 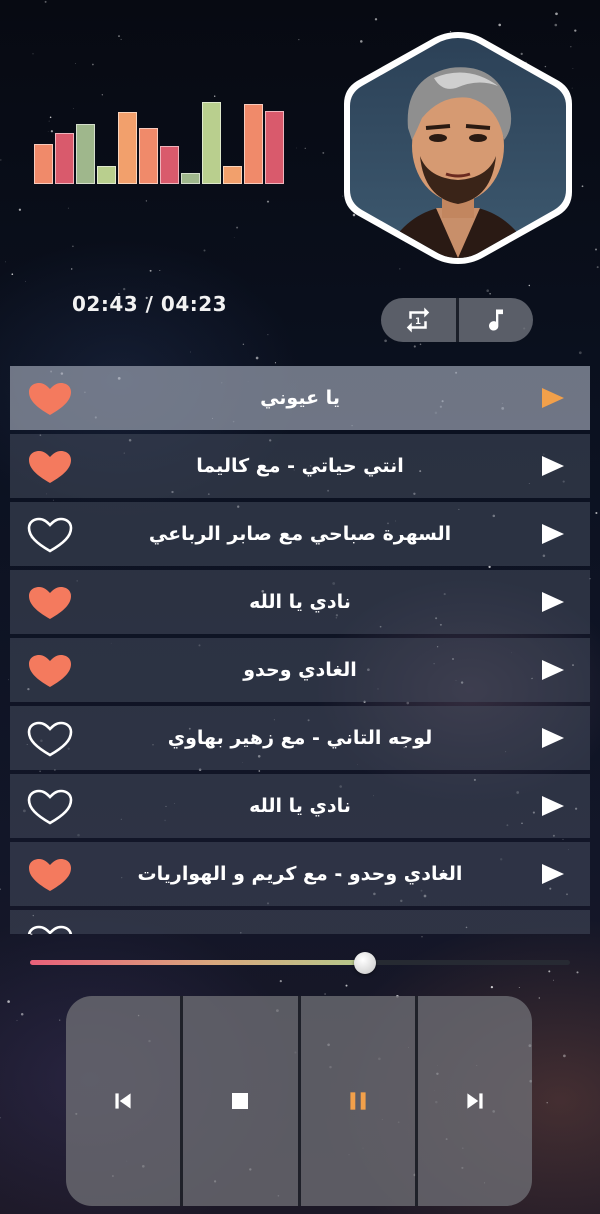 I want to click on music-note-icon, so click(x=495, y=320).